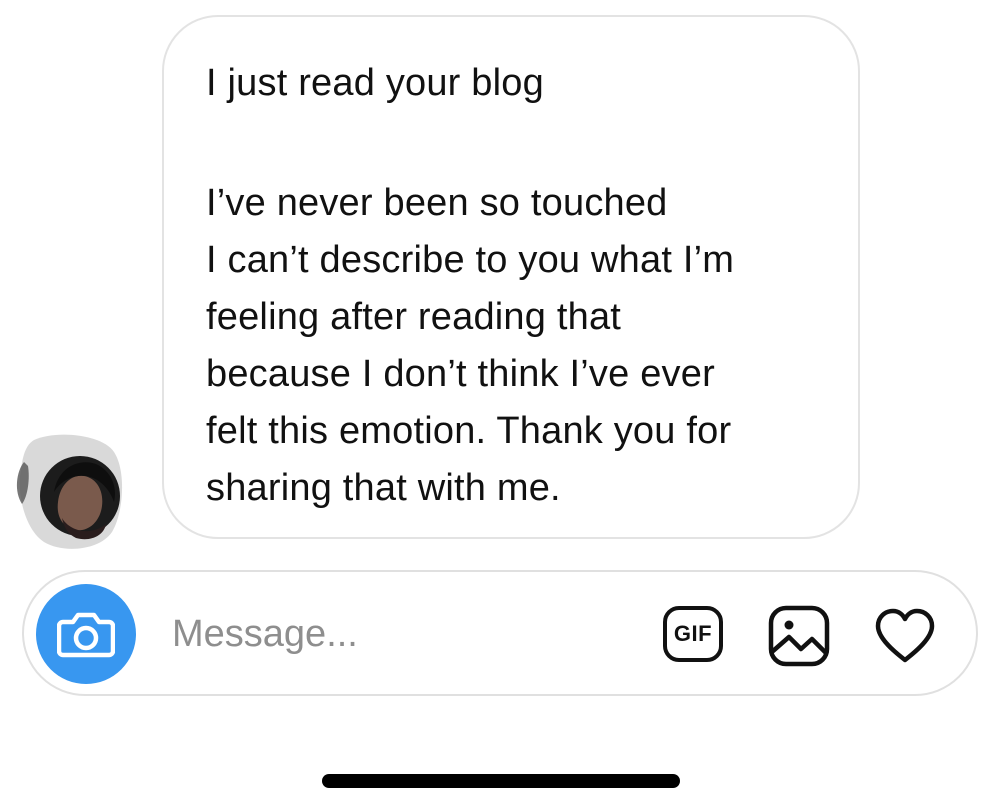  What do you see at coordinates (414, 317) in the screenshot?
I see `message-line: feeling after reading that` at bounding box center [414, 317].